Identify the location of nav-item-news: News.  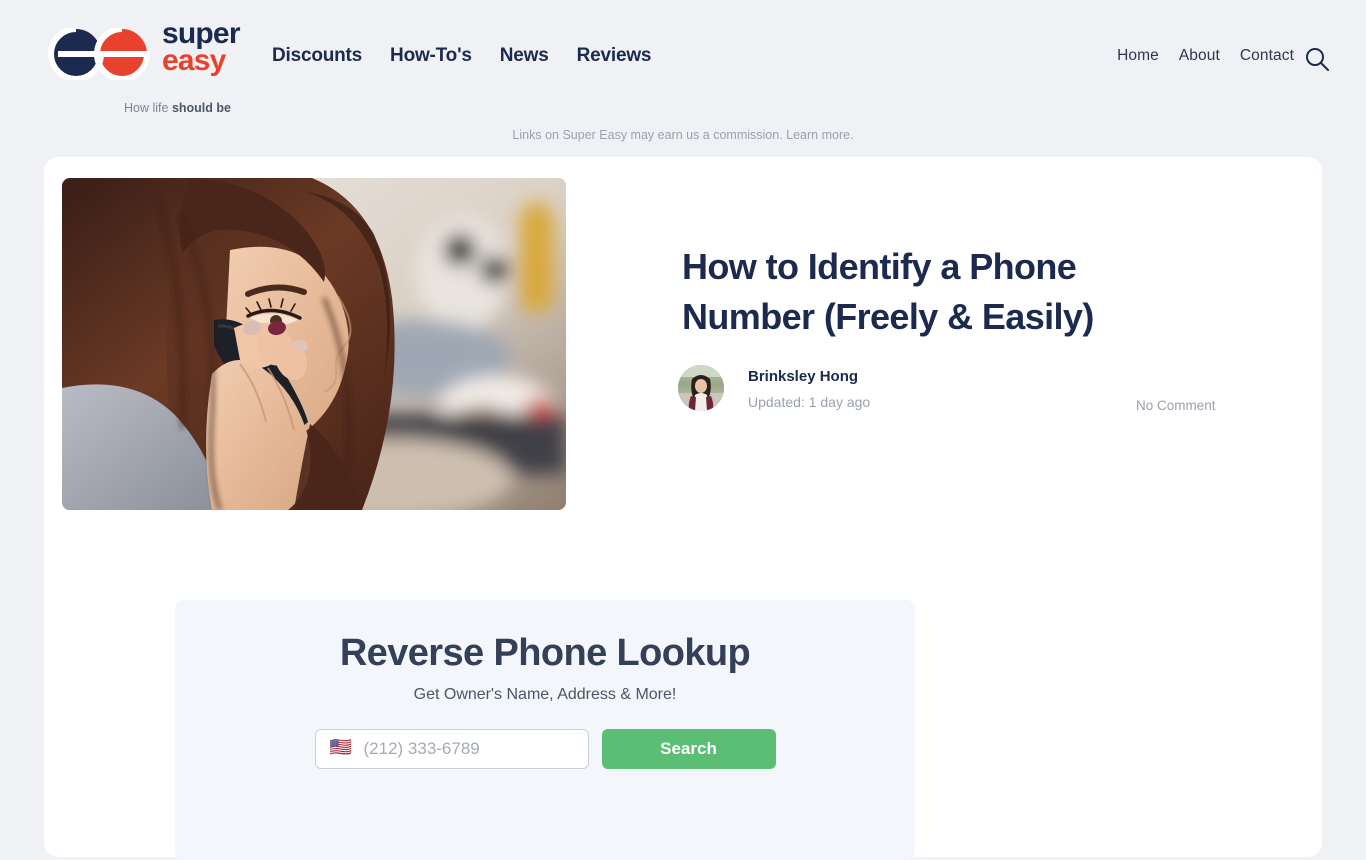
(524, 56).